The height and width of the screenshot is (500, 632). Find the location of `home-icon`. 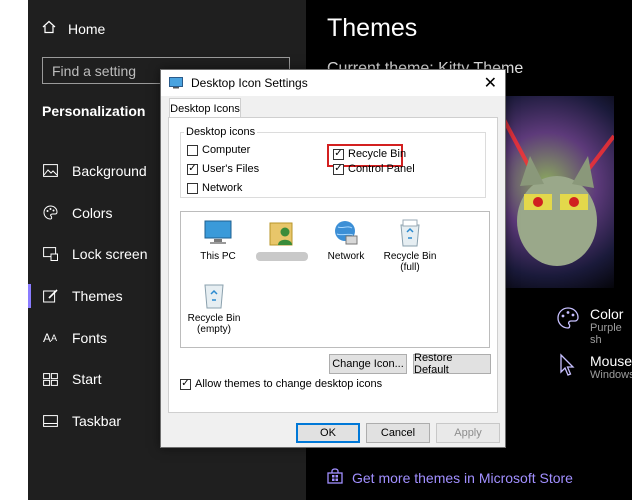

home-icon is located at coordinates (49, 28).